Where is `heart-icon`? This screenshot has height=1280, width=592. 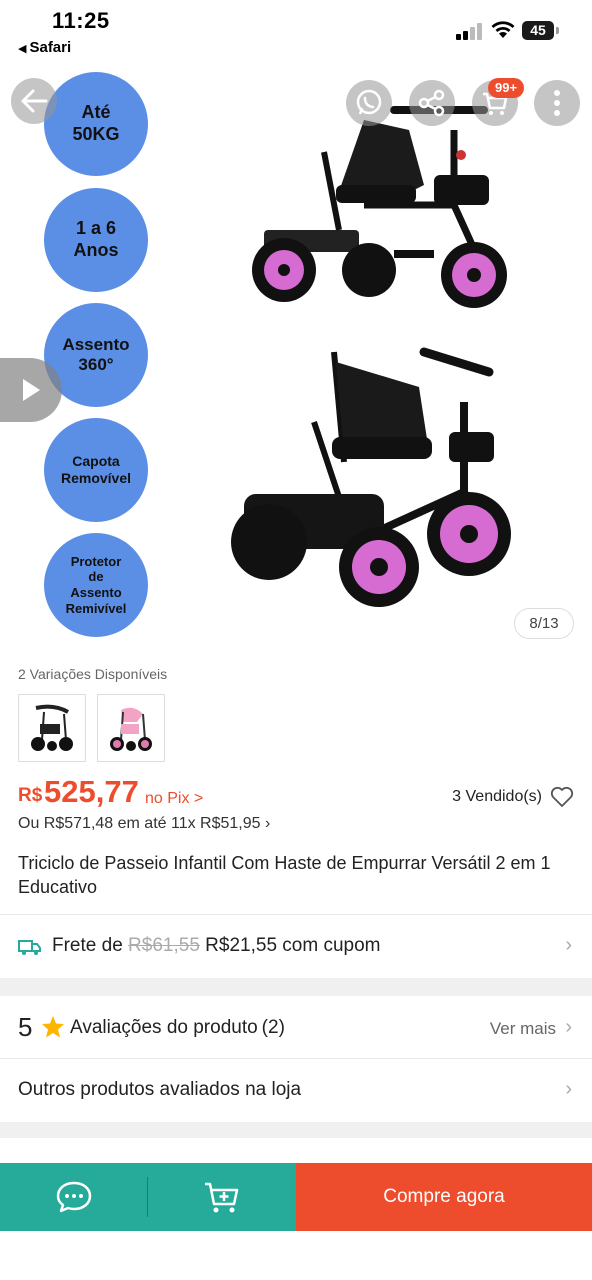
heart-icon is located at coordinates (562, 797).